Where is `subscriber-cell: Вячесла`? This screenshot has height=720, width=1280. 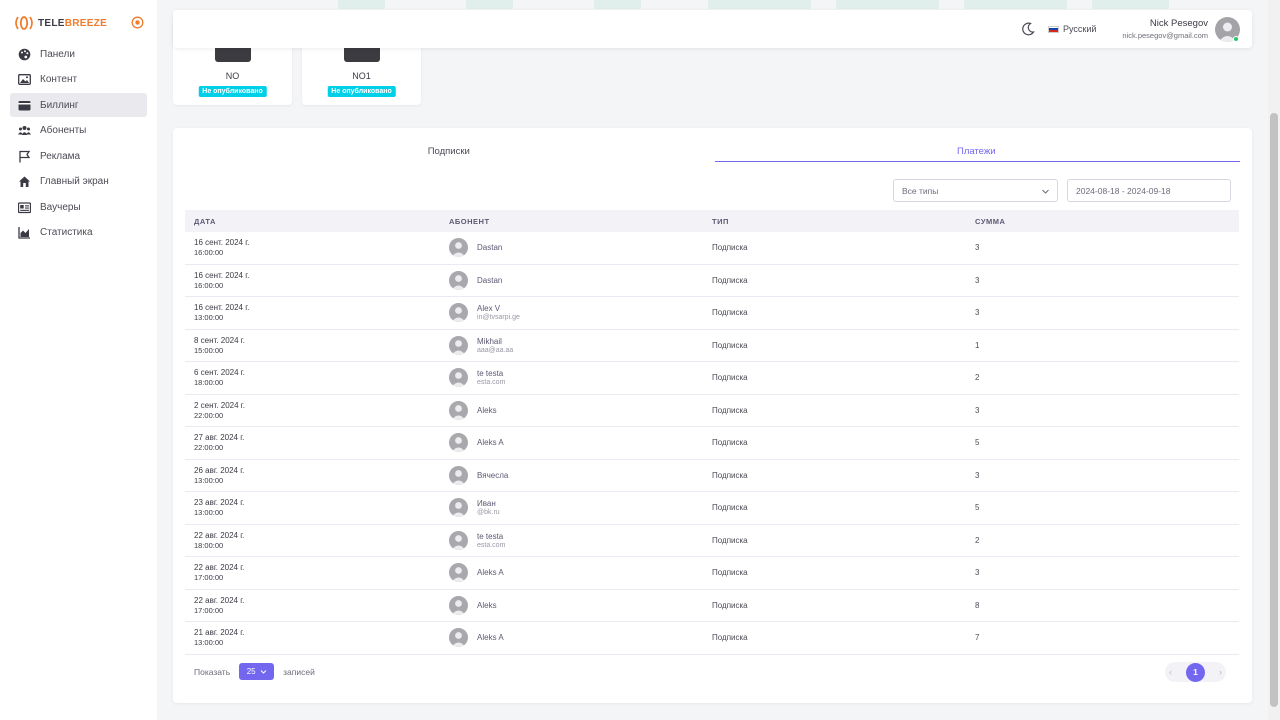 subscriber-cell: Вячесла is located at coordinates (579, 475).